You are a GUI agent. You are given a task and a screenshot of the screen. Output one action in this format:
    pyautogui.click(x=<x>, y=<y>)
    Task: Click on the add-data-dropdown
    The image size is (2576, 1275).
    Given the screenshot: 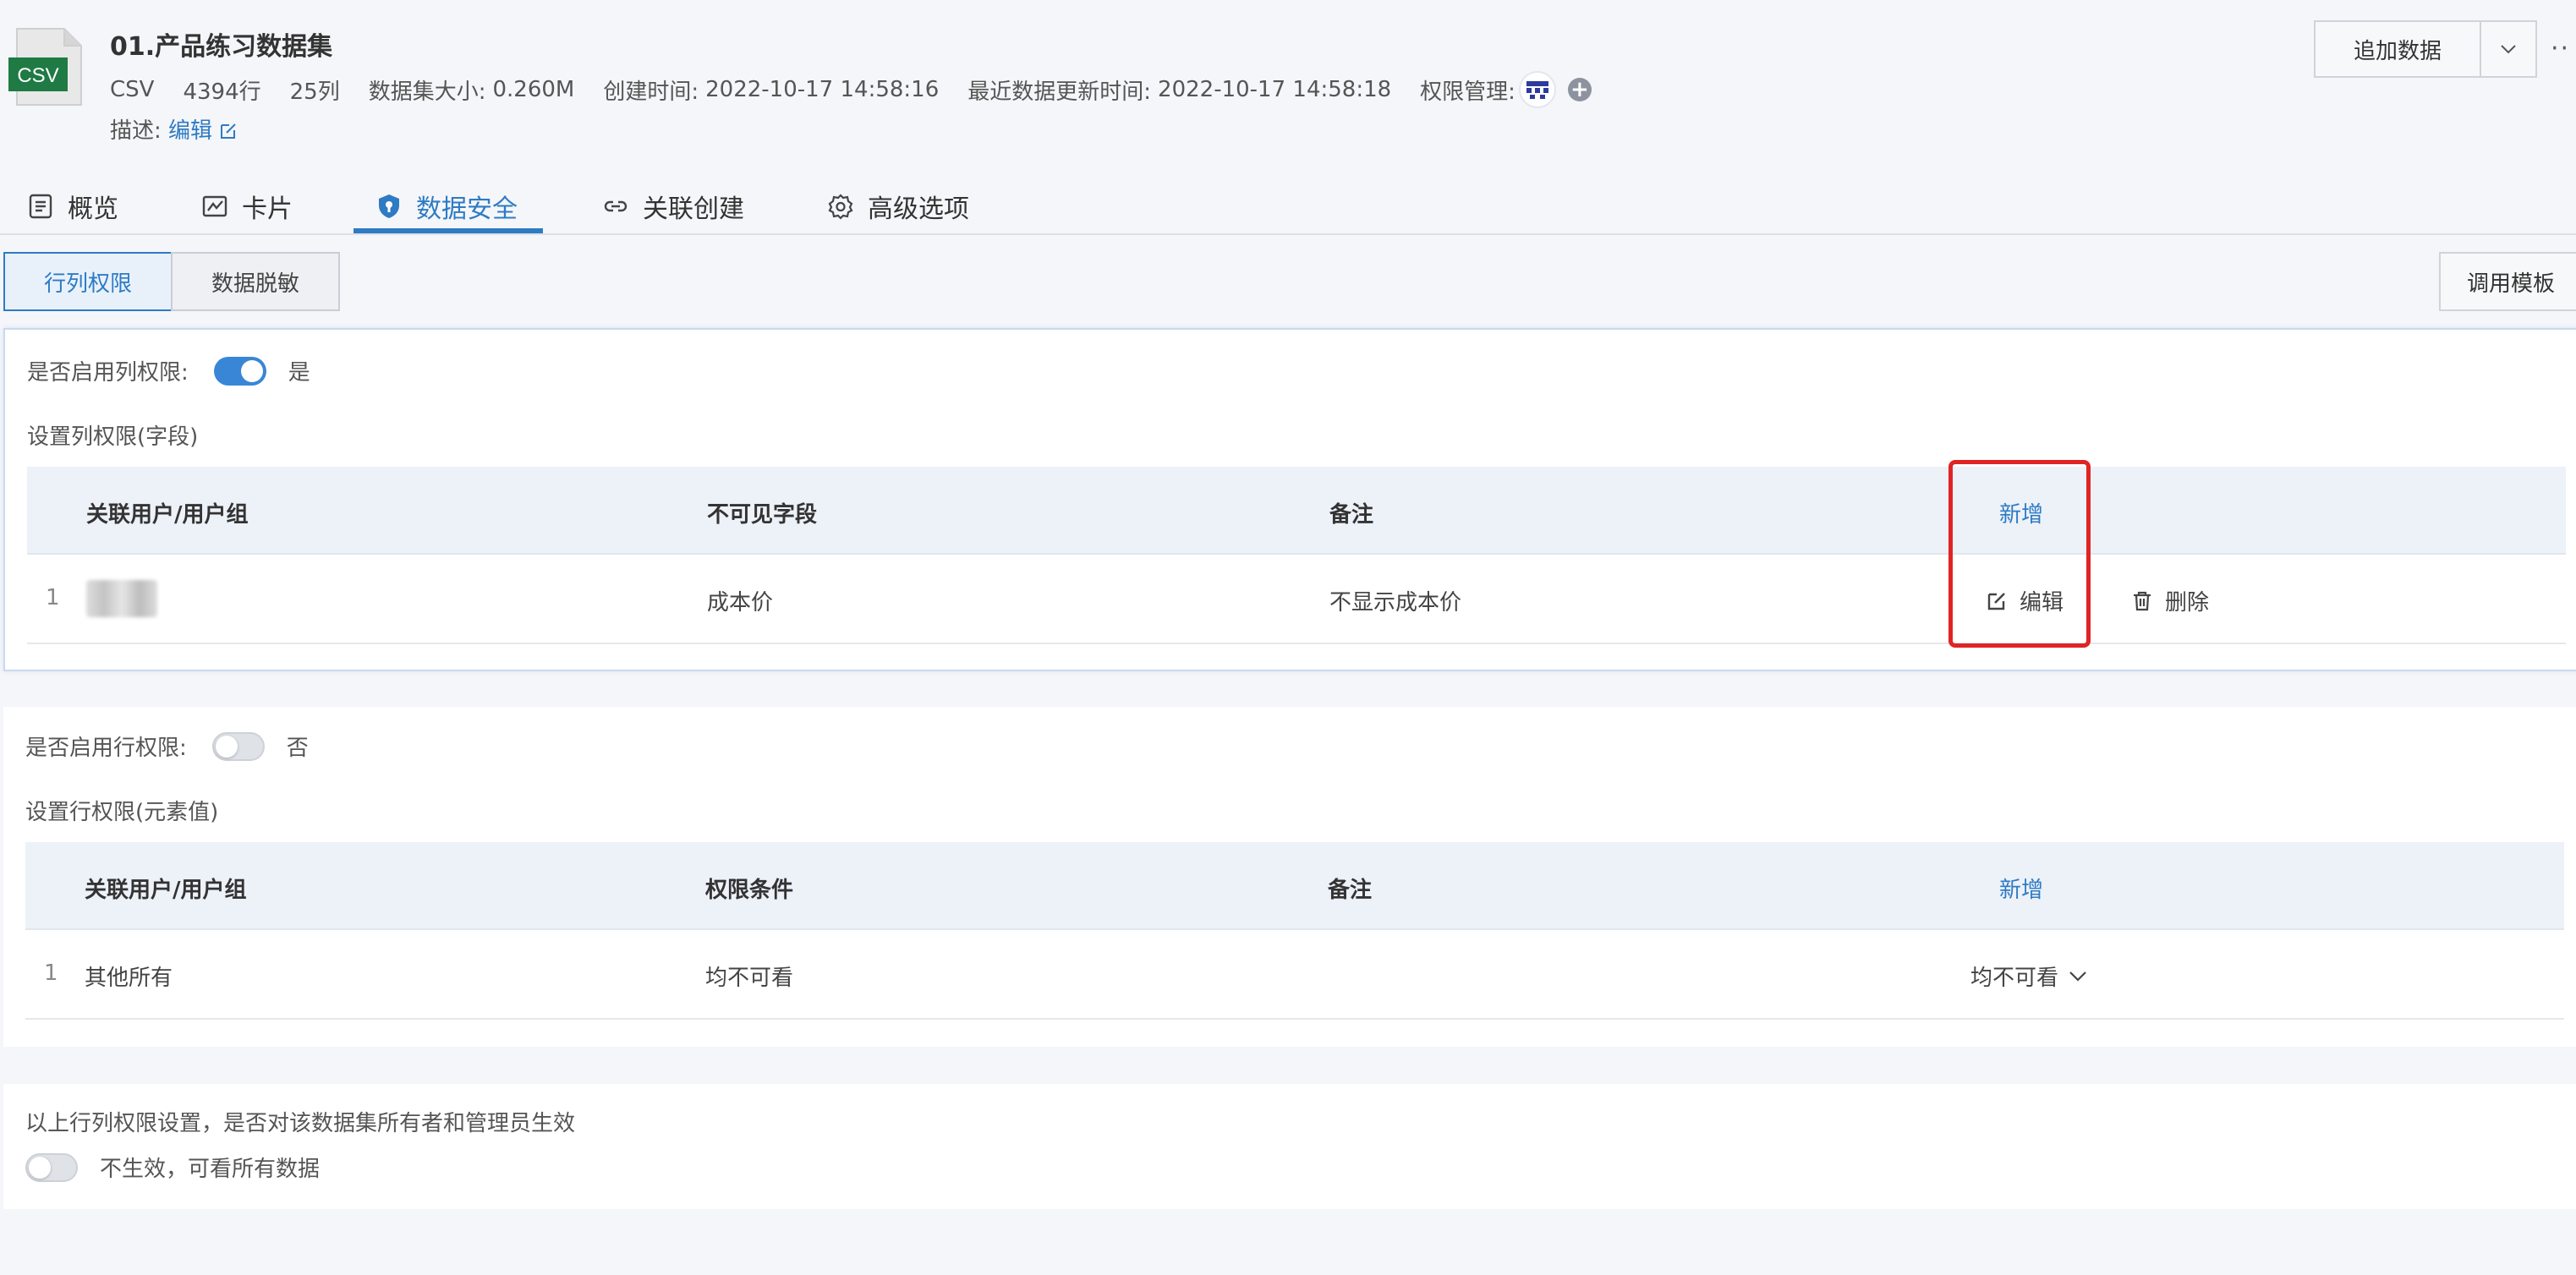 What is the action you would take?
    pyautogui.click(x=2508, y=49)
    